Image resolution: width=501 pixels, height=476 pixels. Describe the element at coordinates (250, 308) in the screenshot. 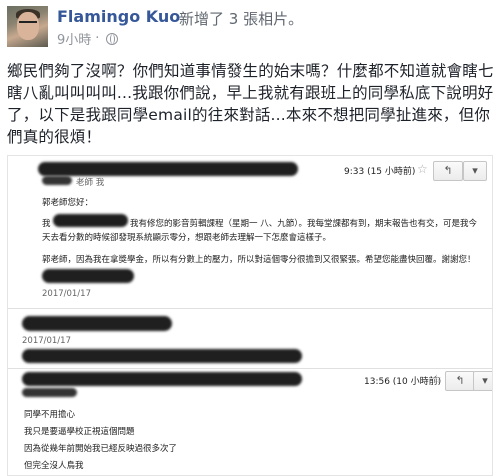

I see `thread-divider` at that location.